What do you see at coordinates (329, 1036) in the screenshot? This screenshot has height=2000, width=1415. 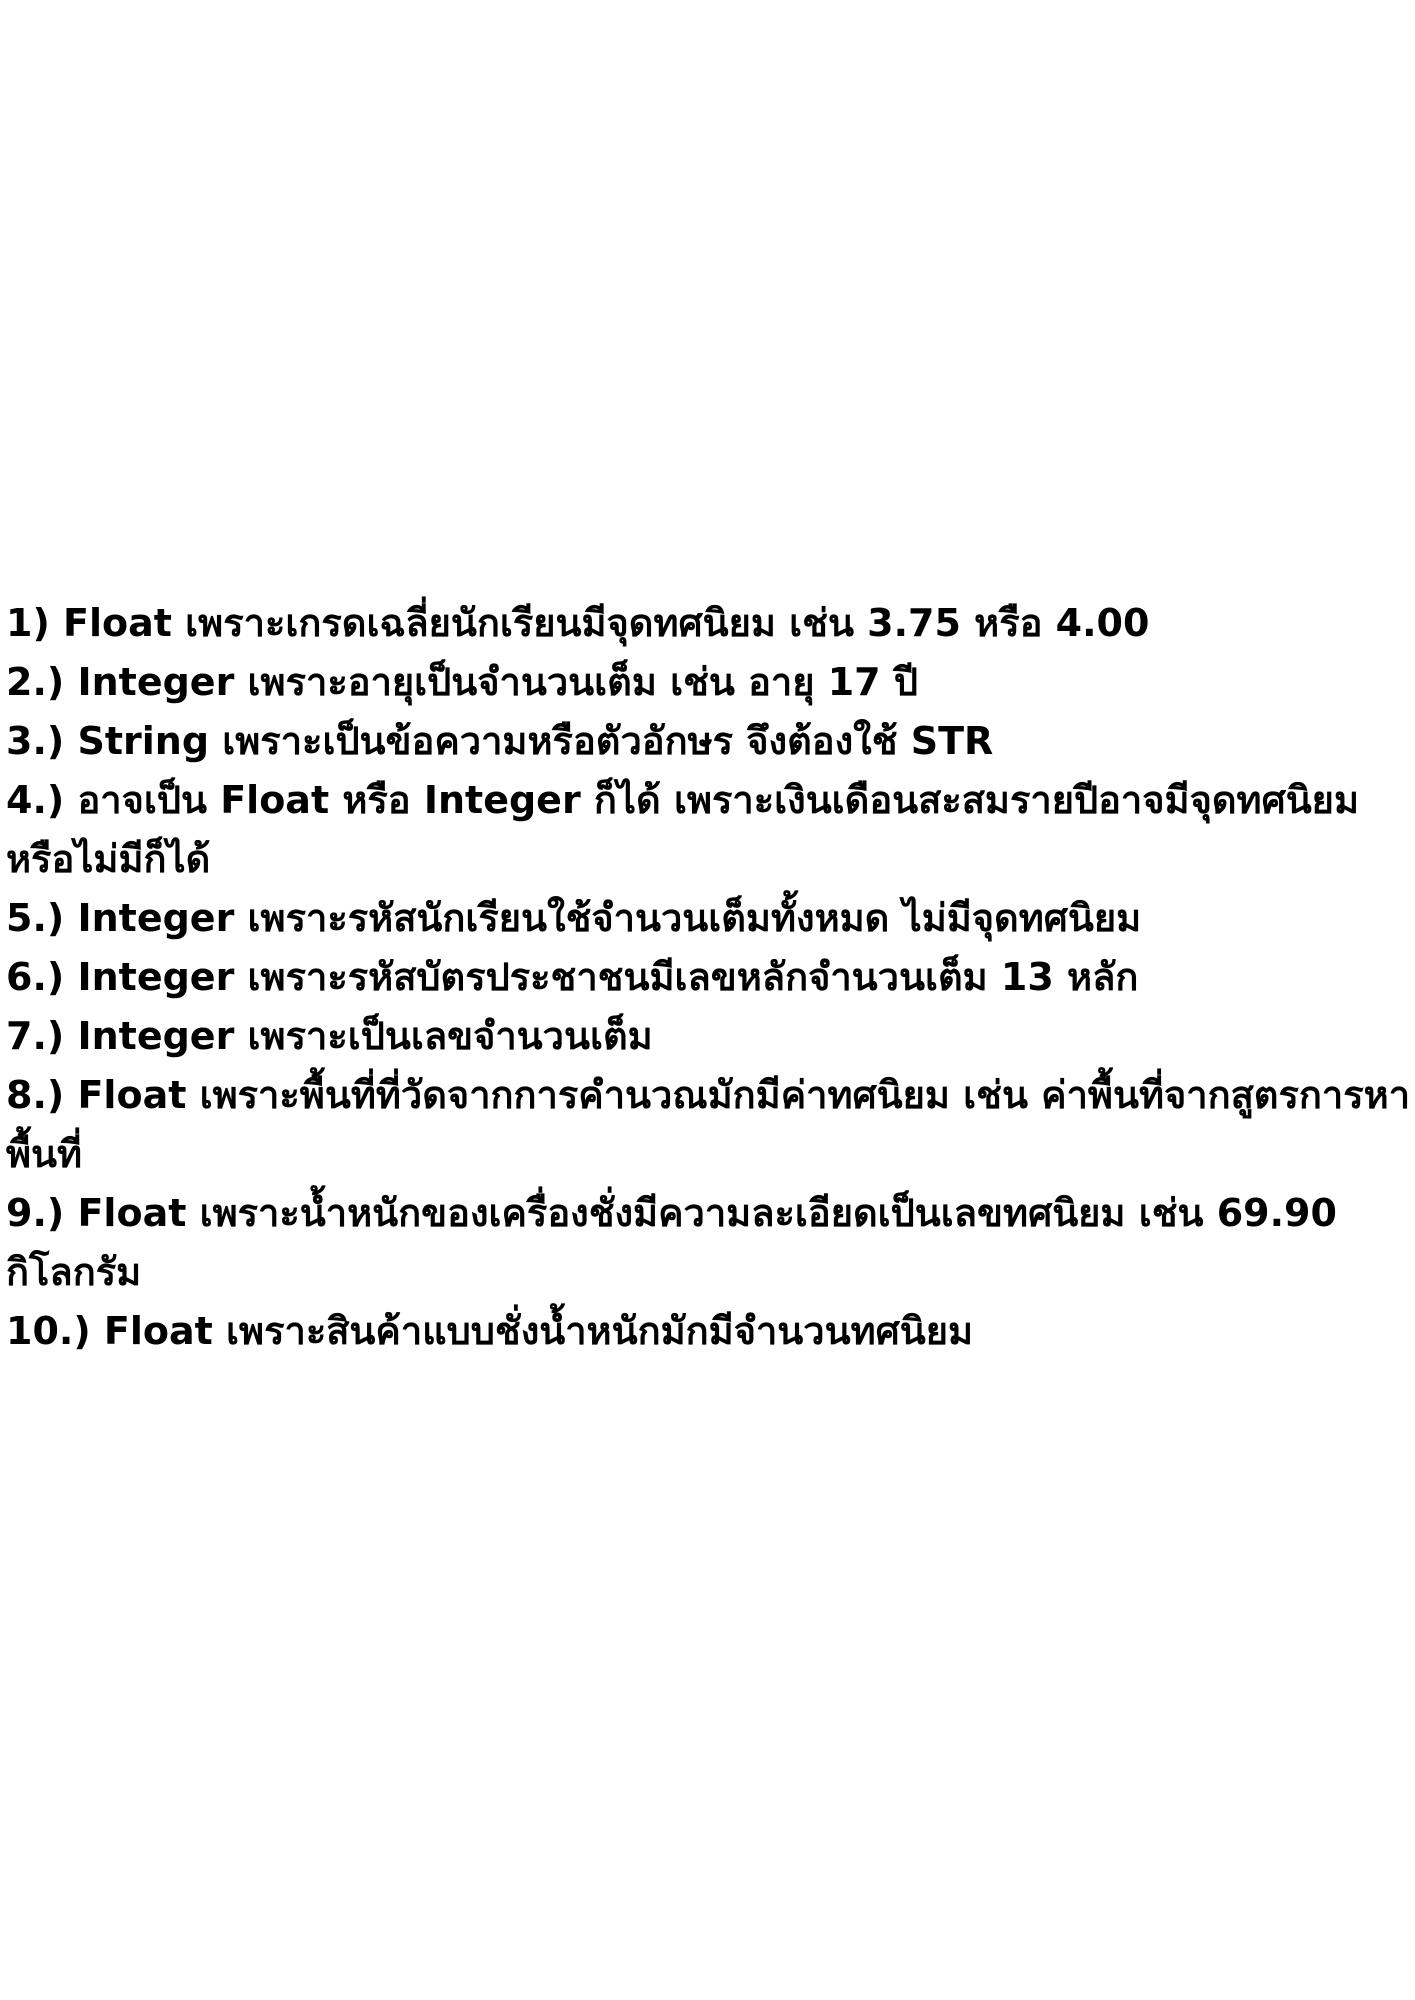 I see `answer-7: 7.) Integer เพราะเป็นเลขจำนวนเต็ม` at bounding box center [329, 1036].